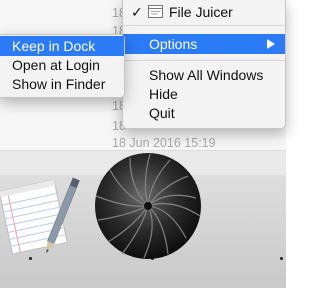  What do you see at coordinates (204, 113) in the screenshot?
I see `menu-item-quit: Quit` at bounding box center [204, 113].